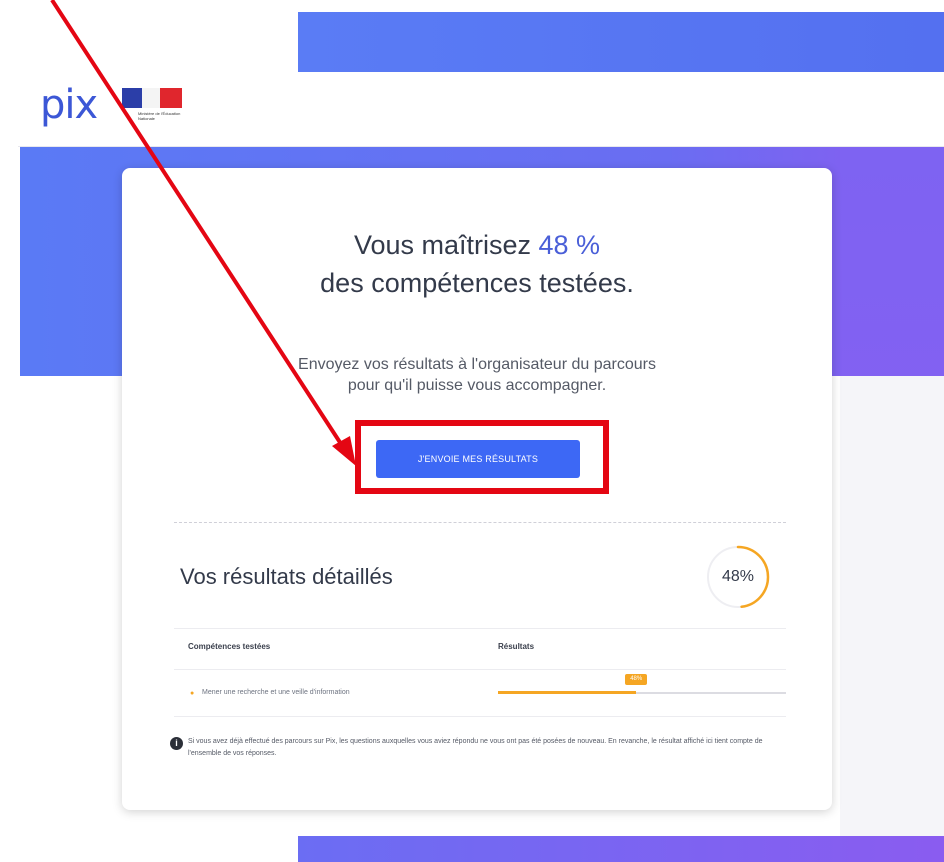  What do you see at coordinates (621, 849) in the screenshot?
I see `page-background-bottom` at bounding box center [621, 849].